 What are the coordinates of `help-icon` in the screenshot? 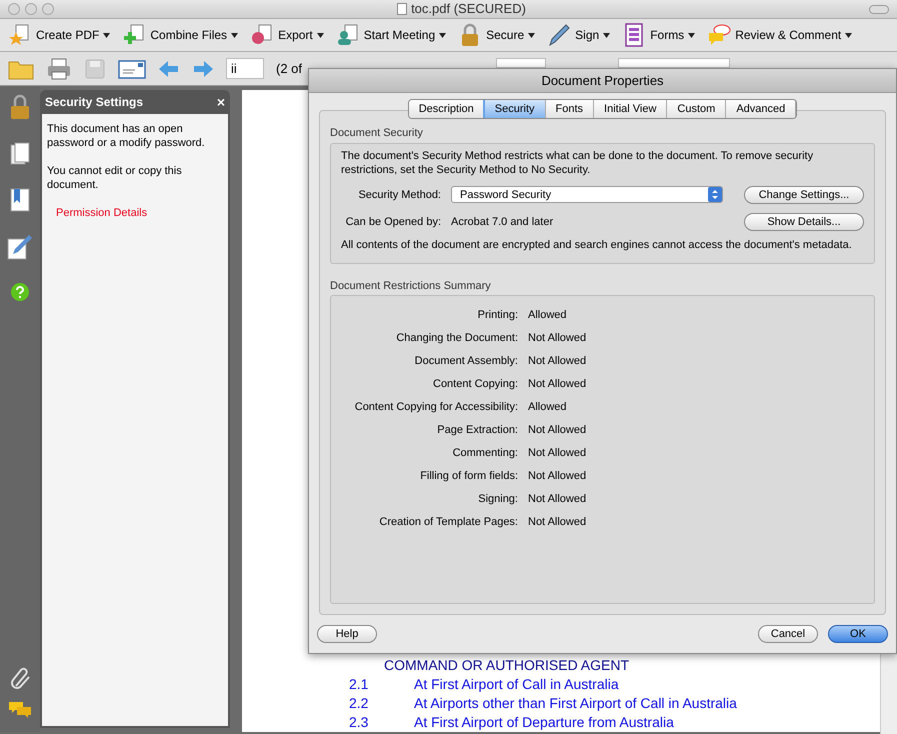 It's located at (20, 292).